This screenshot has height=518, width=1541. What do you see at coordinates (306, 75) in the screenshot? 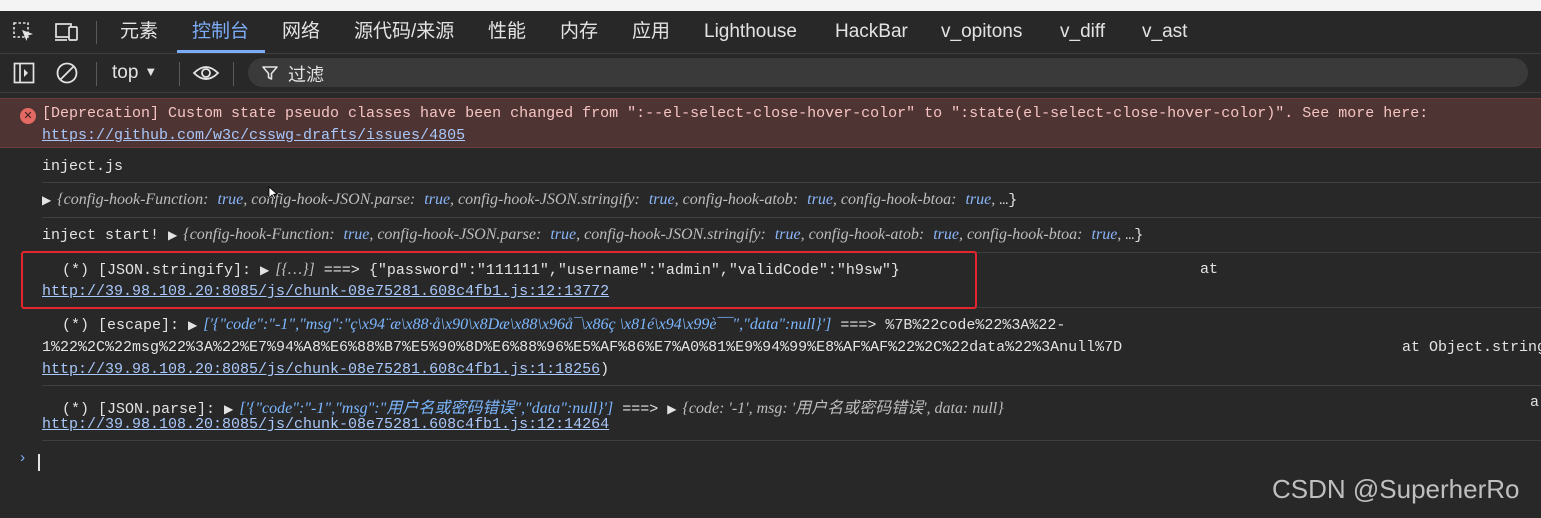
I see `filter-placeholder: 过滤` at bounding box center [306, 75].